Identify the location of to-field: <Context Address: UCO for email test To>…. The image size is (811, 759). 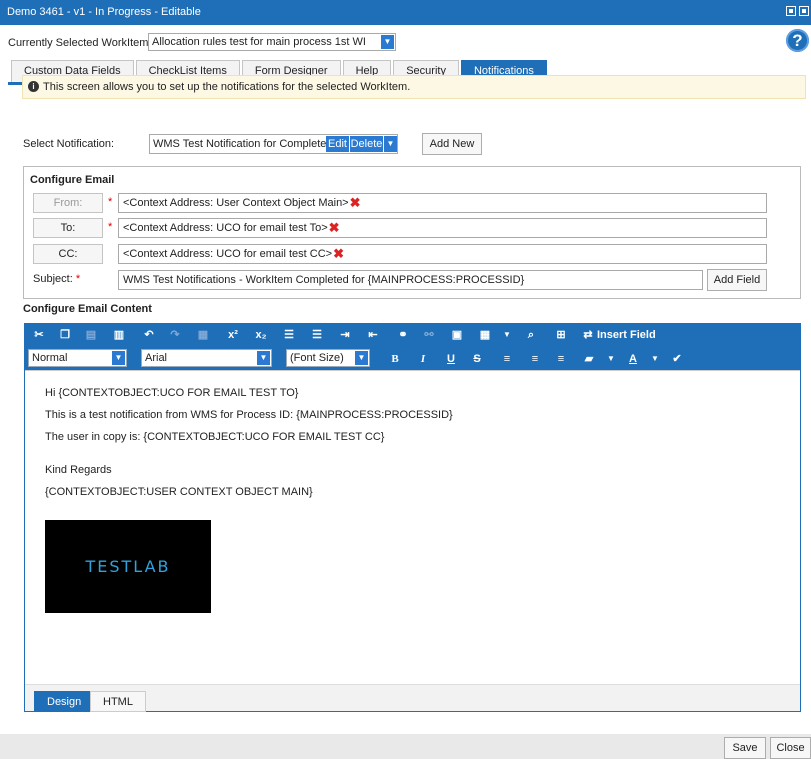
(442, 228).